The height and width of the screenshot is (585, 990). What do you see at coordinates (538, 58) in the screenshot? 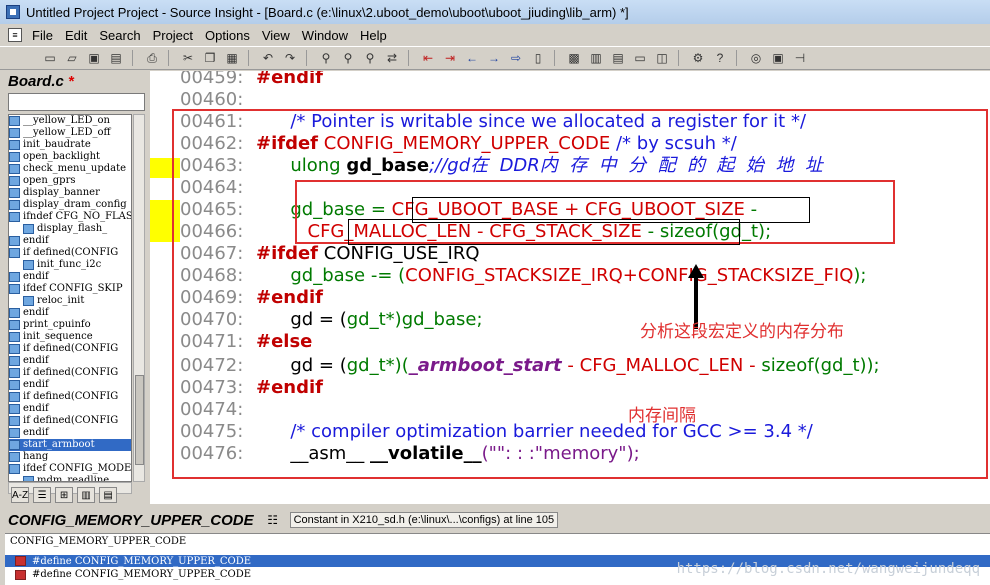
I see `bookmark-icon: ▯` at bounding box center [538, 58].